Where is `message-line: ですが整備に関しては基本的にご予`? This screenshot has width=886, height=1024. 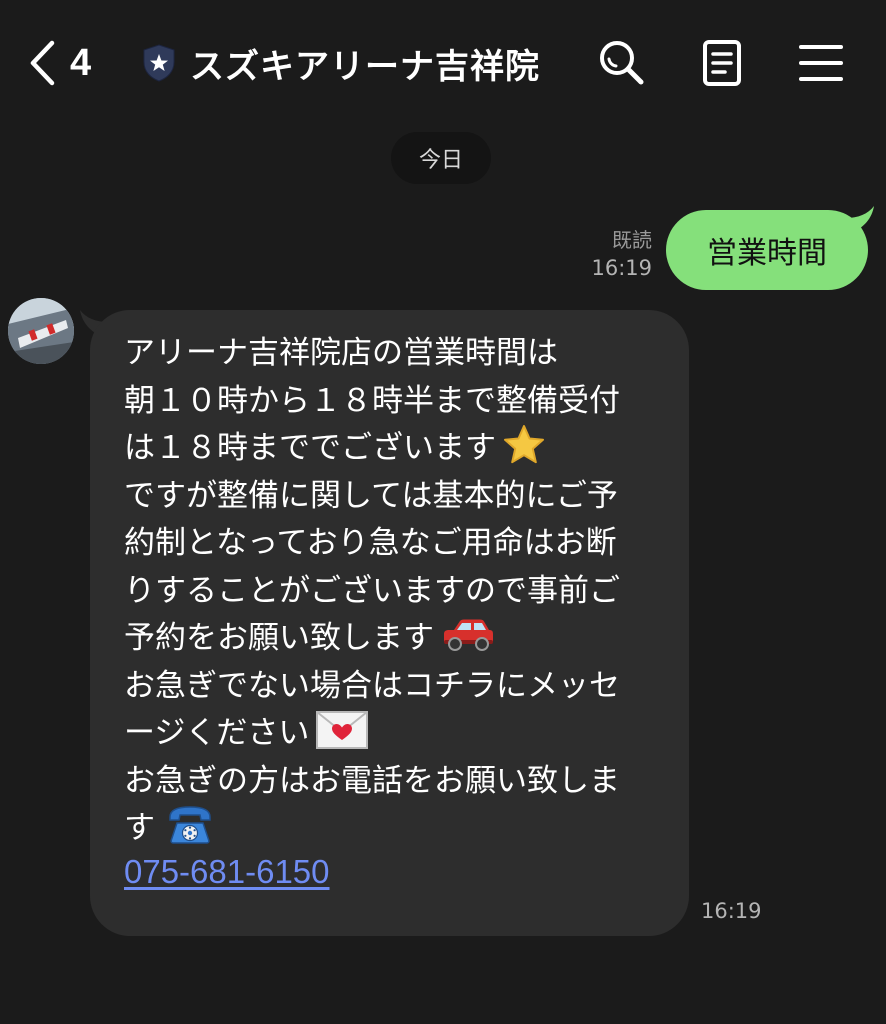
message-line: ですが整備に関しては基本的にご予 is located at coordinates (401, 493).